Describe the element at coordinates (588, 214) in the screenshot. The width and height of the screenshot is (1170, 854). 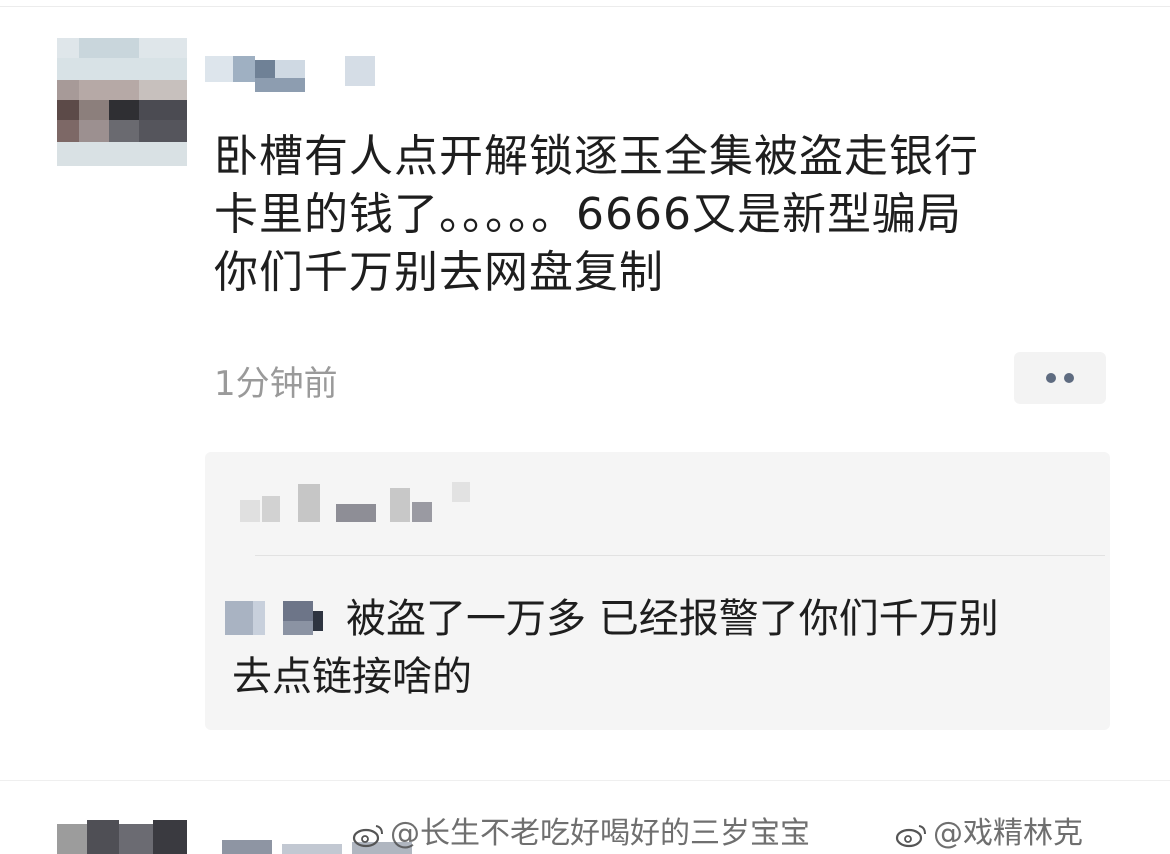
I see `post-line: 卡里的钱了。。。。。6666又是新型骗局` at that location.